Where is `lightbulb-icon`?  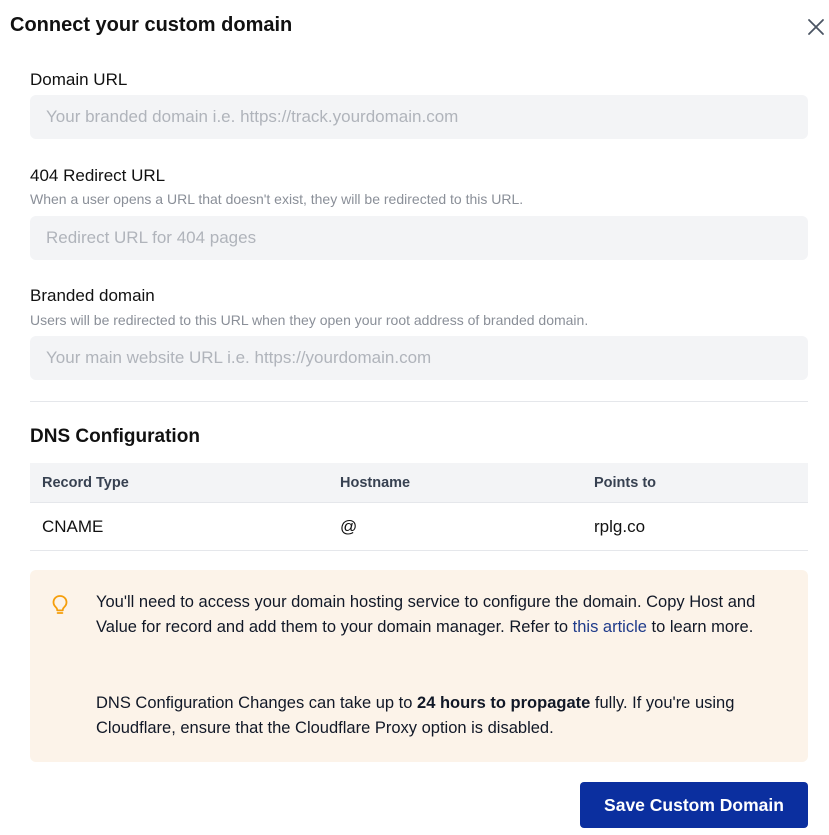
lightbulb-icon is located at coordinates (60, 604).